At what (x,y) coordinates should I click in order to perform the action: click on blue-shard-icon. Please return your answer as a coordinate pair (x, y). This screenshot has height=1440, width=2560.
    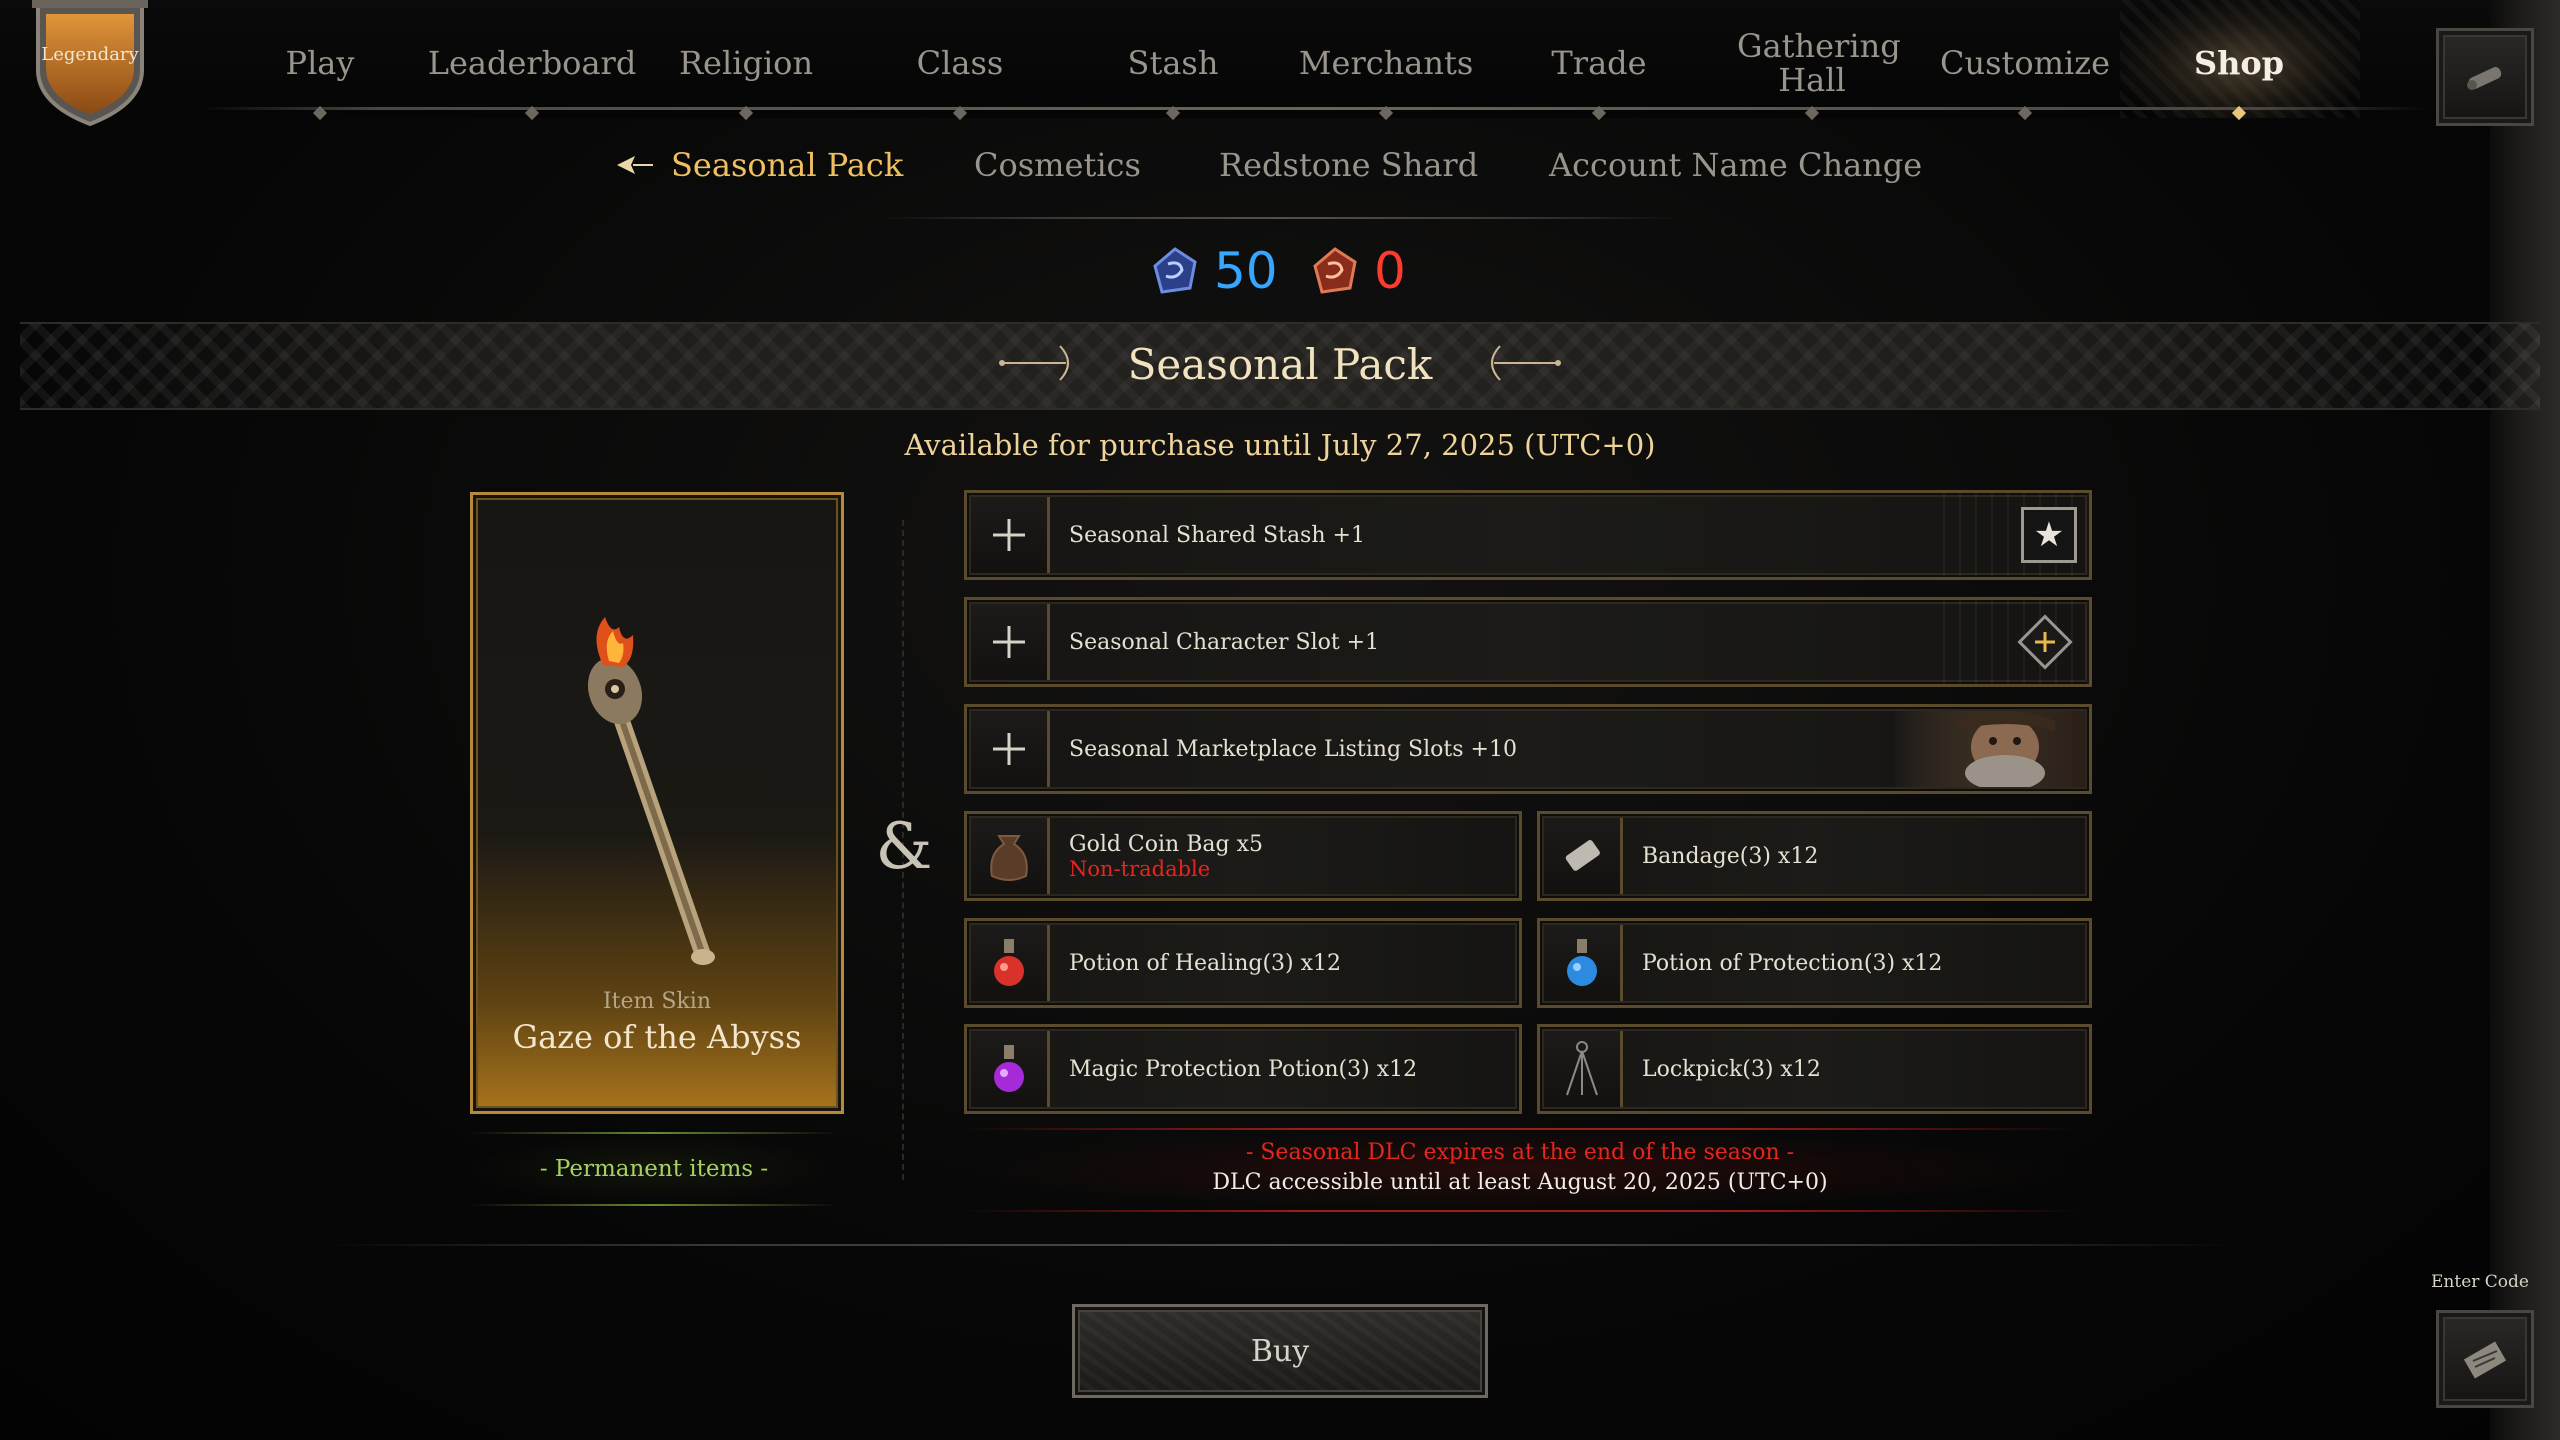
    Looking at the image, I should click on (1175, 270).